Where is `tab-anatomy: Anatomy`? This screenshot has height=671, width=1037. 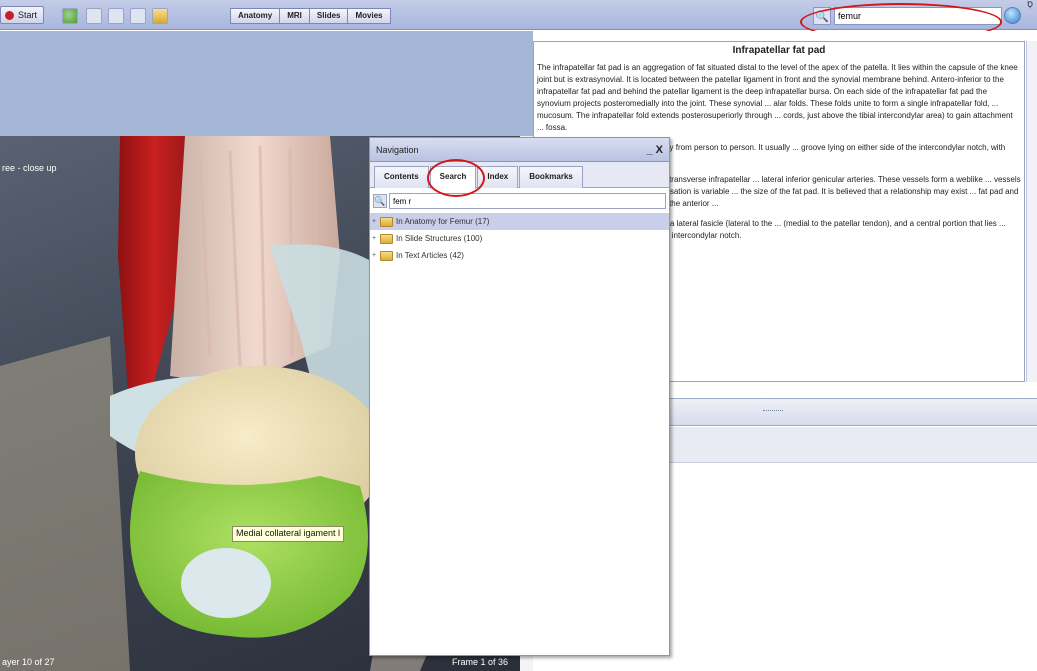 tab-anatomy: Anatomy is located at coordinates (255, 16).